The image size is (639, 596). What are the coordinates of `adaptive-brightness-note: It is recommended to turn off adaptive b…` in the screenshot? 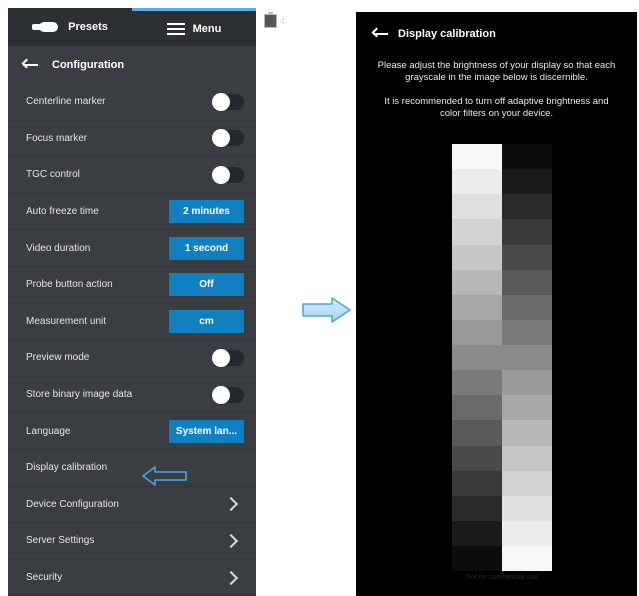 It's located at (496, 107).